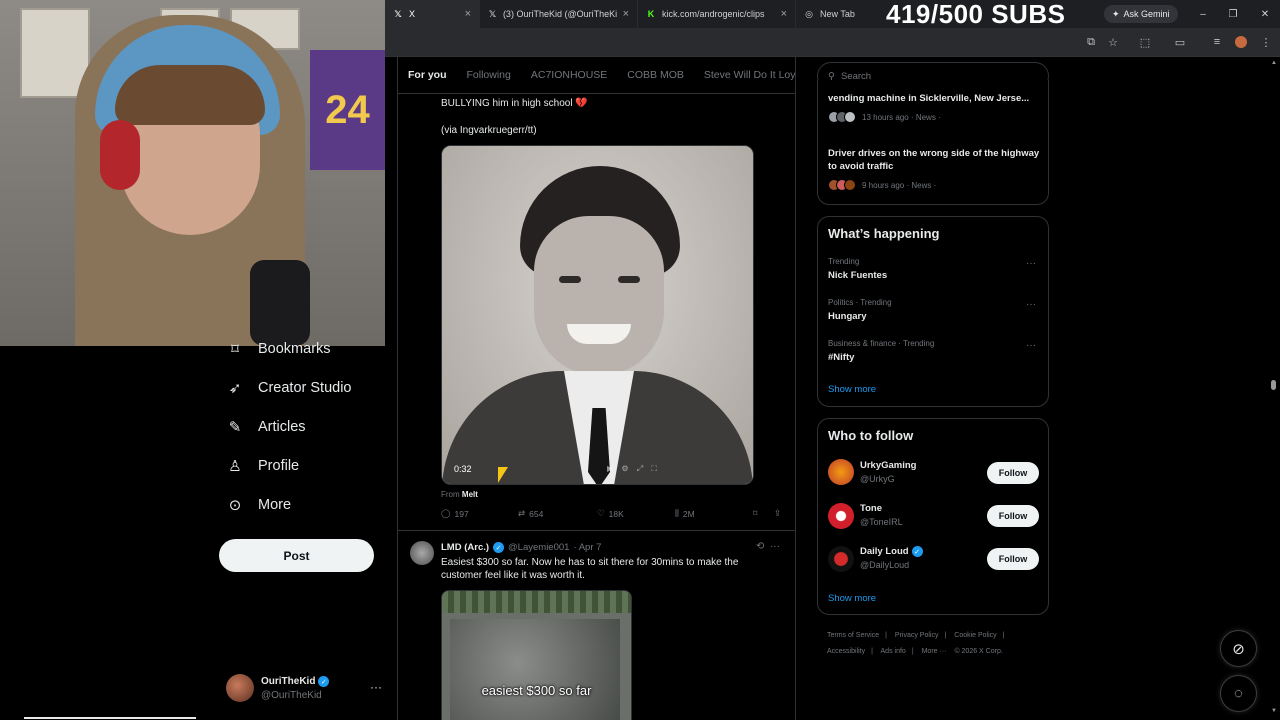  I want to click on bookmark-icon: ⌑, so click(755, 513).